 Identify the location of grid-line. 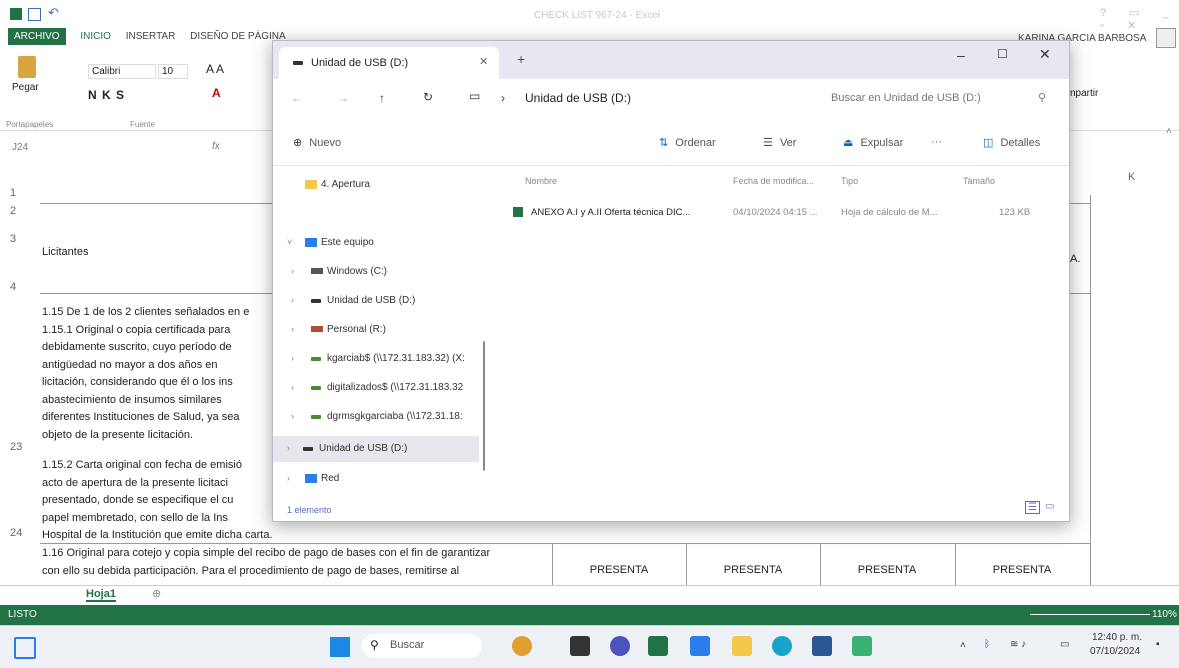
(1090, 390).